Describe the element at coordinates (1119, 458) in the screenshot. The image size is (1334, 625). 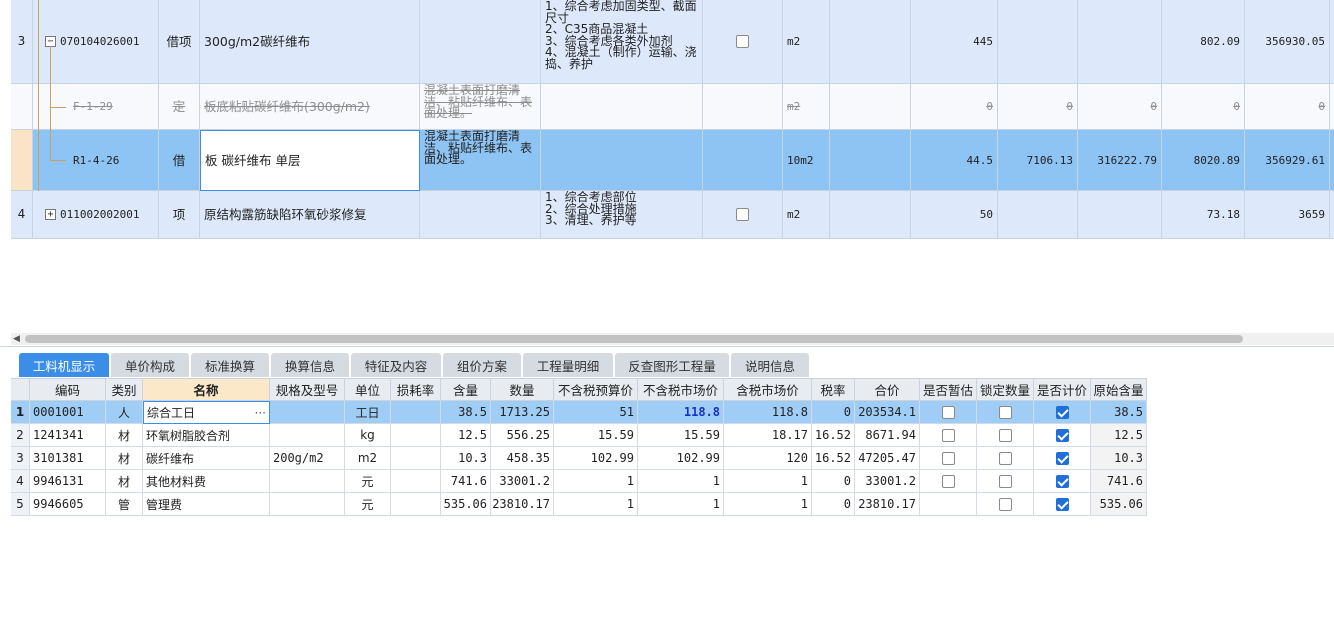
I see `grid-cell-orig: 10.3` at that location.